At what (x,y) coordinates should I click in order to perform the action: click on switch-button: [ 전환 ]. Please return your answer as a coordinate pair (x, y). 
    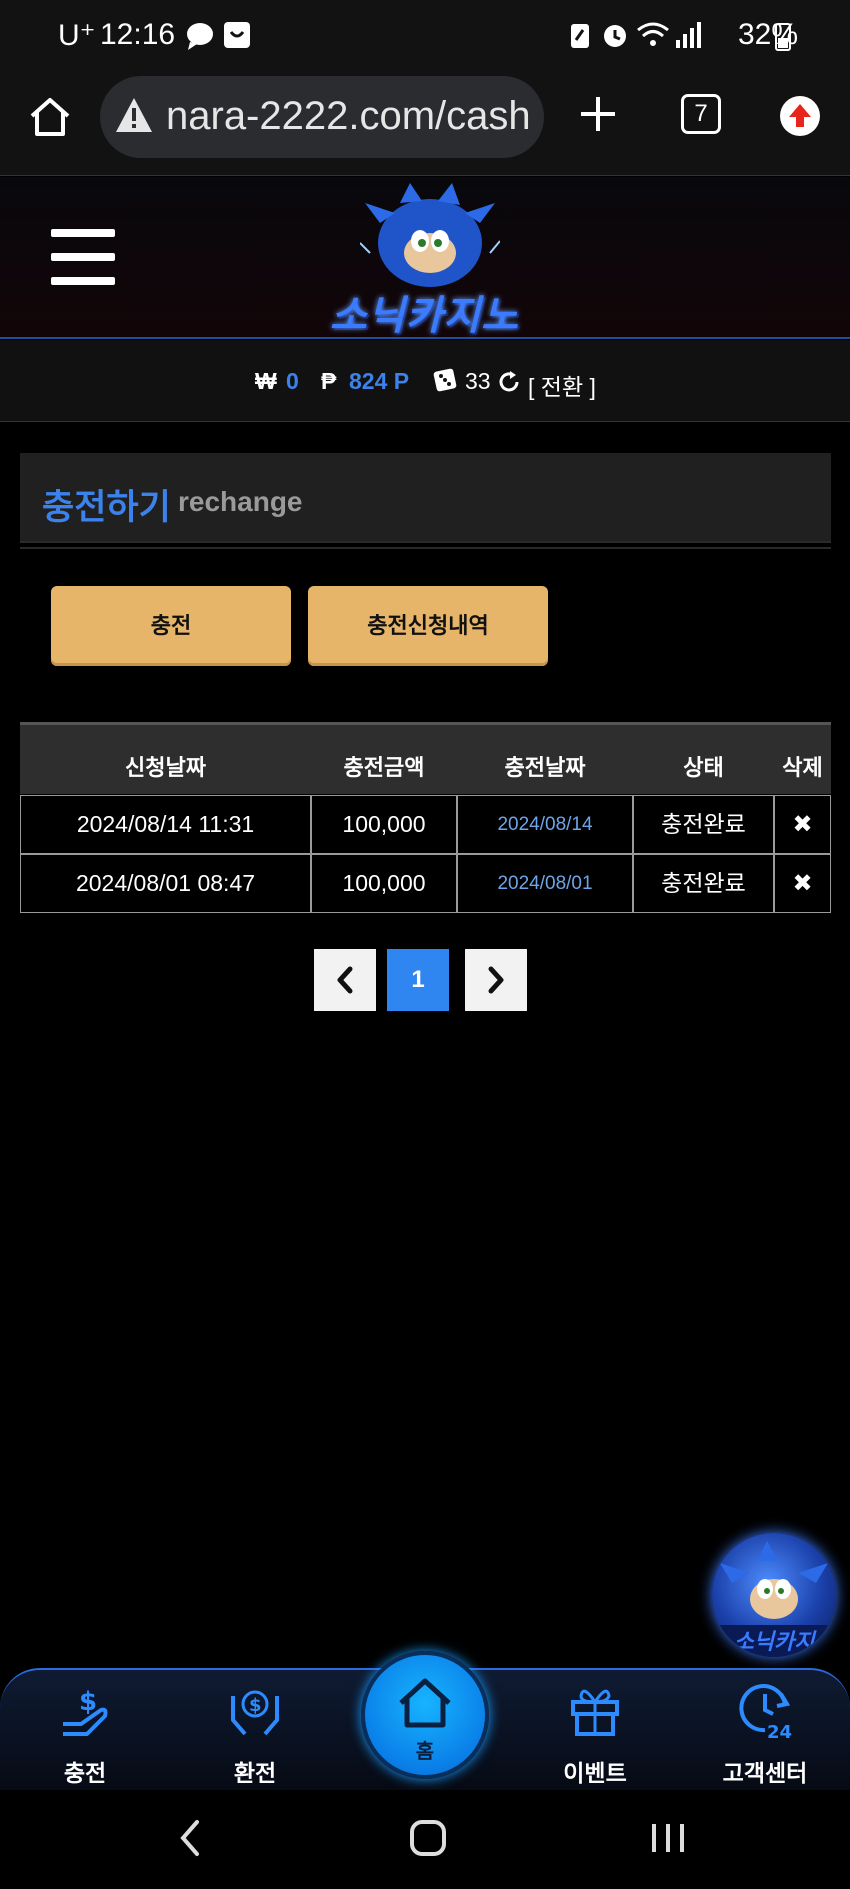
    Looking at the image, I should click on (562, 385).